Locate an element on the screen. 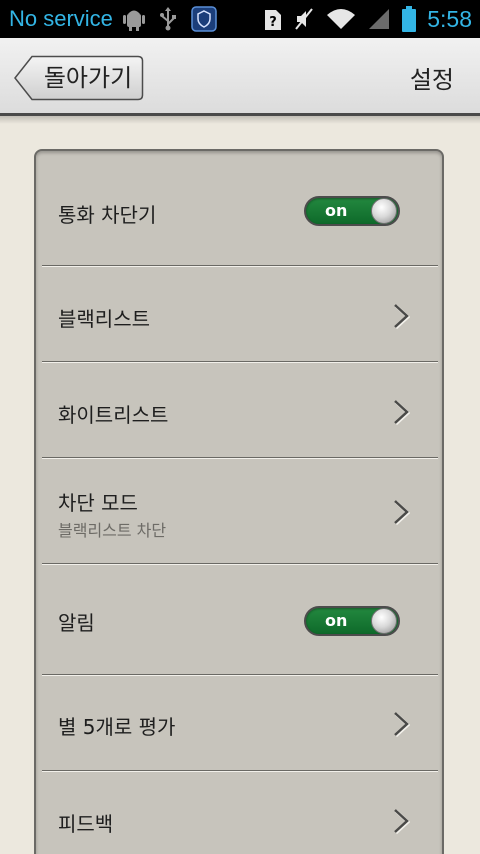 This screenshot has width=480, height=854. usb-icon is located at coordinates (168, 19).